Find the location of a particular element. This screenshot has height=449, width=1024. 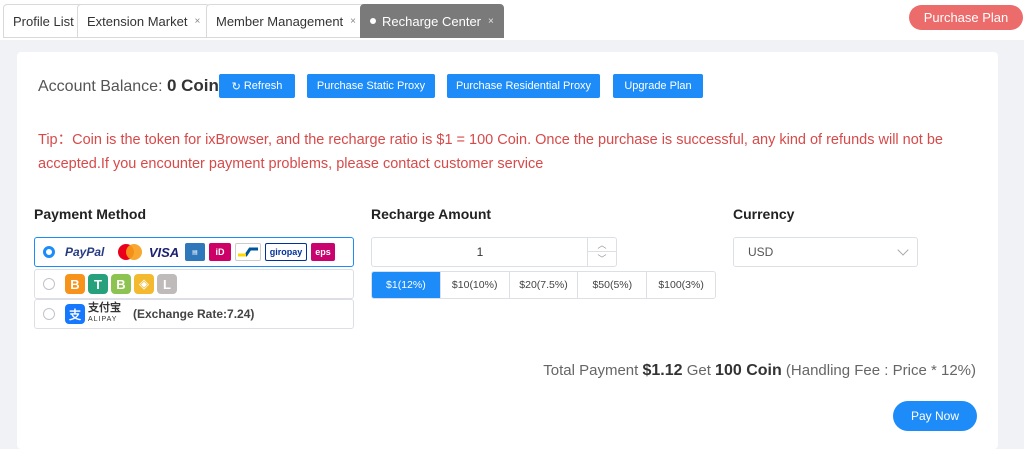

stepper-arrows: ︿ ﹀ is located at coordinates (601, 252).